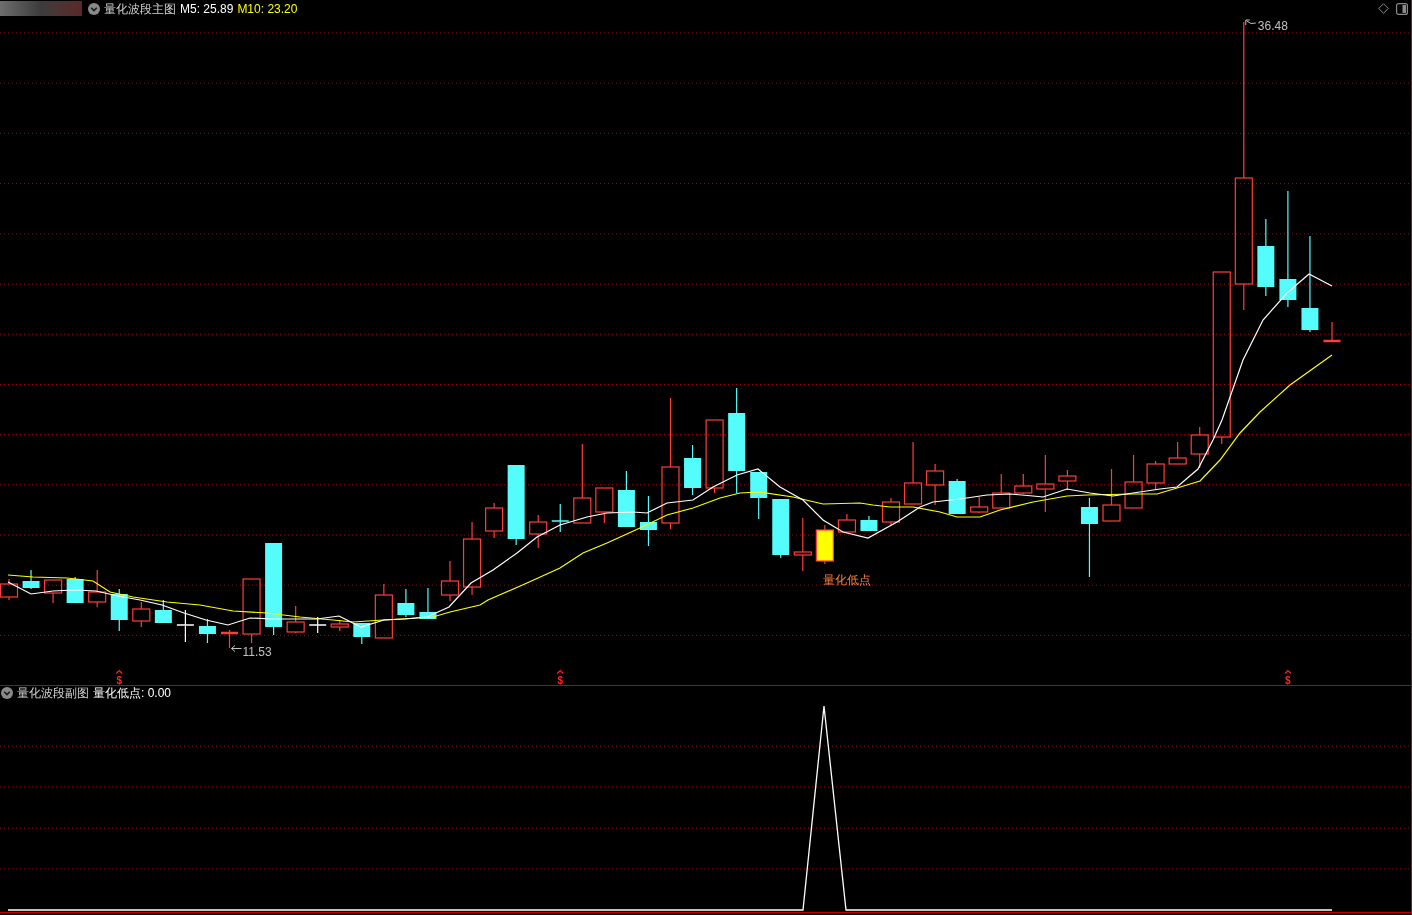 Image resolution: width=1412 pixels, height=915 pixels. I want to click on high-price-label: 36.48, so click(1272, 26).